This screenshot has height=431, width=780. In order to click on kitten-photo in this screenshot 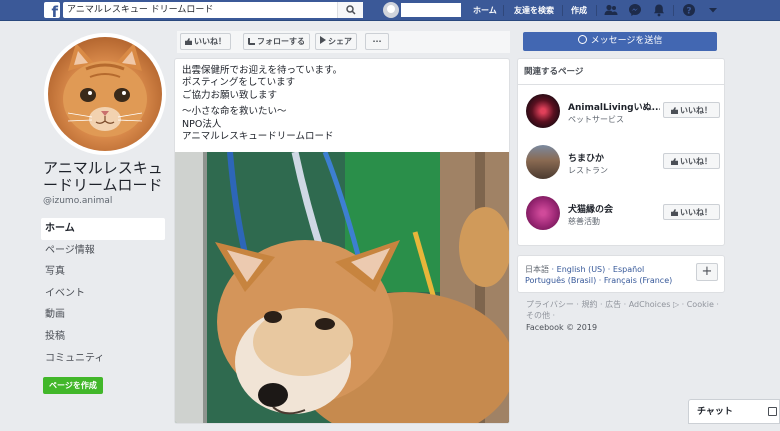, I will do `click(105, 94)`.